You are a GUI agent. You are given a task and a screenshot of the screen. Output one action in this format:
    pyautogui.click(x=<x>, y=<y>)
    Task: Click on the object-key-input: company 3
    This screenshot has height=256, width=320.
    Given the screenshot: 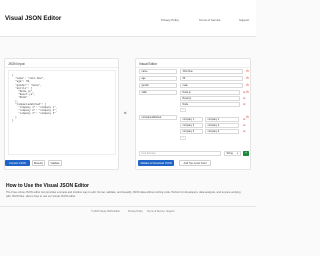 What is the action you would take?
    pyautogui.click(x=191, y=131)
    